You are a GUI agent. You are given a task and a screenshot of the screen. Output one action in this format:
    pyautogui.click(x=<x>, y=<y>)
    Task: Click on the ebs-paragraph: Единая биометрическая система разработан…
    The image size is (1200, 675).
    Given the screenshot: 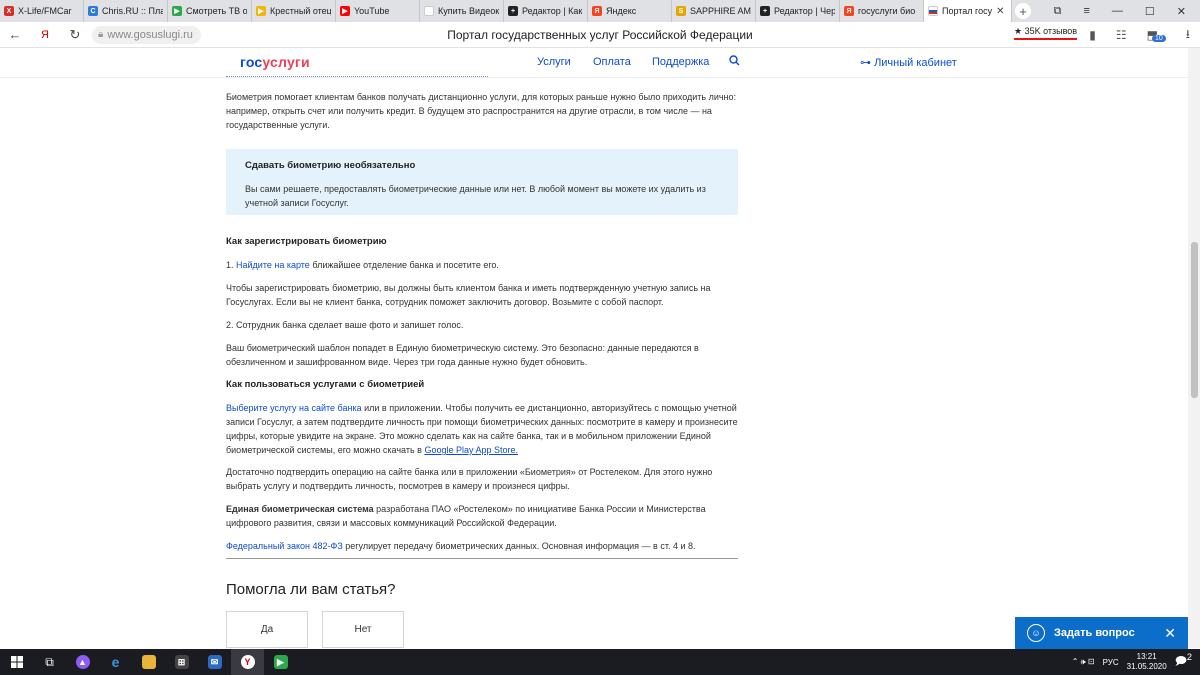 What is the action you would take?
    pyautogui.click(x=482, y=516)
    